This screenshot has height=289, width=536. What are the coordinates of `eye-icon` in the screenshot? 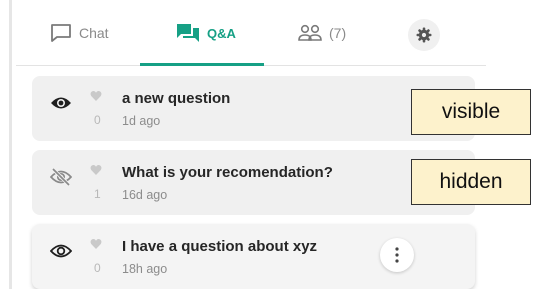 It's located at (61, 103).